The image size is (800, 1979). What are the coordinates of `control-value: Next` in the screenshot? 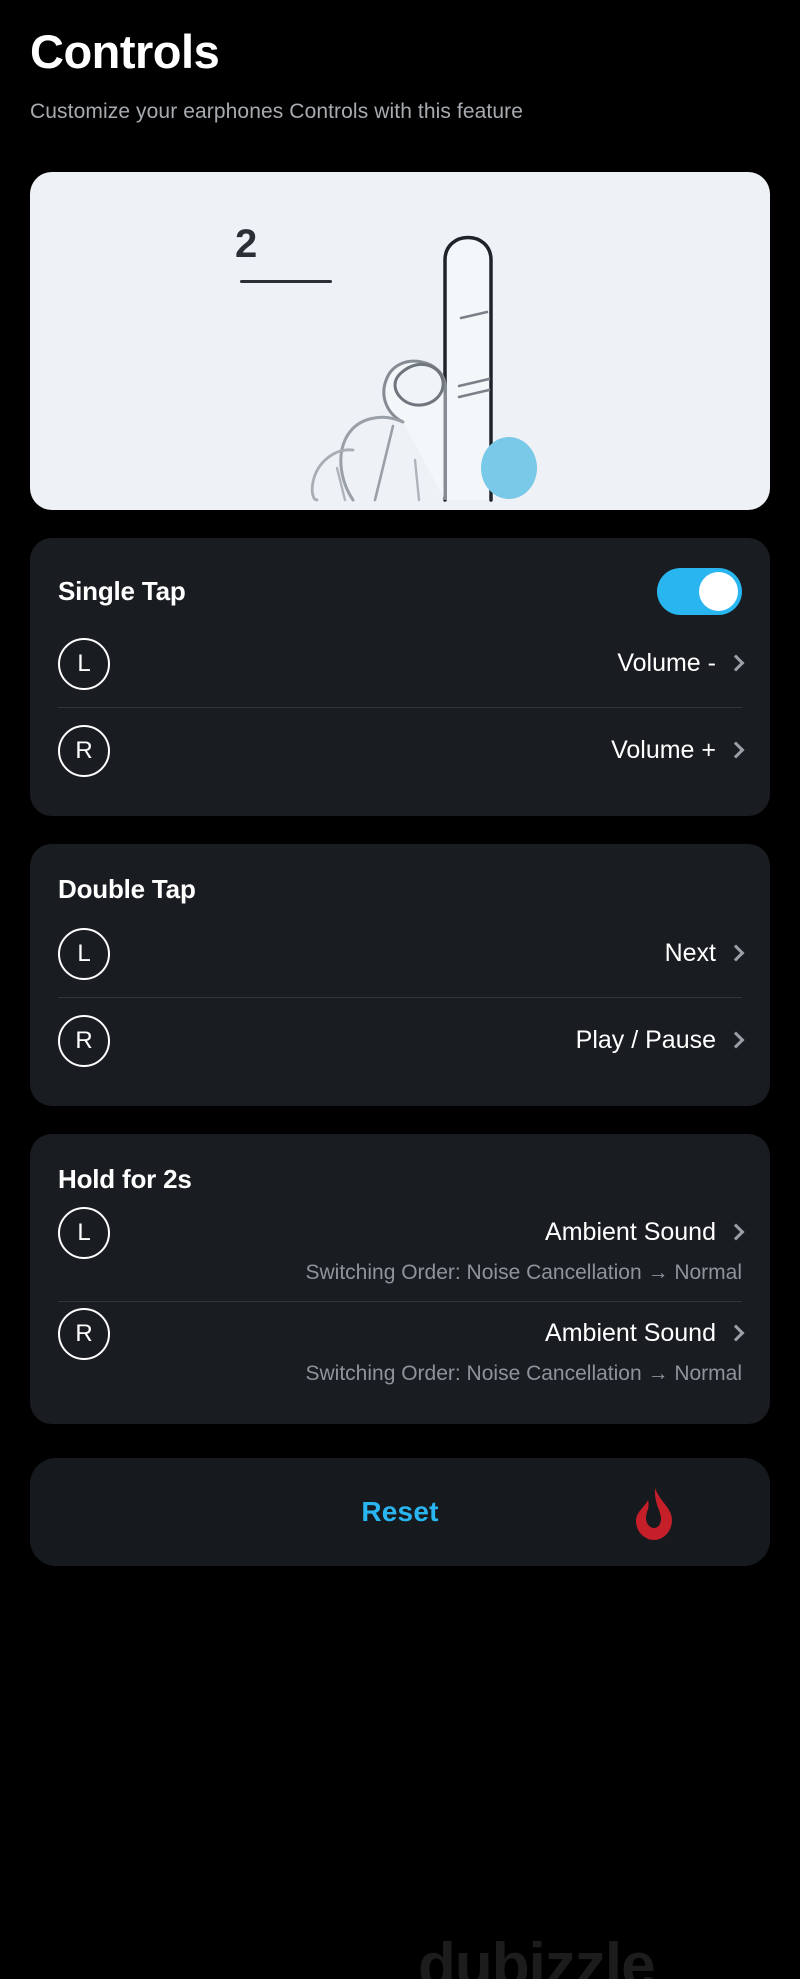 It's located at (704, 953).